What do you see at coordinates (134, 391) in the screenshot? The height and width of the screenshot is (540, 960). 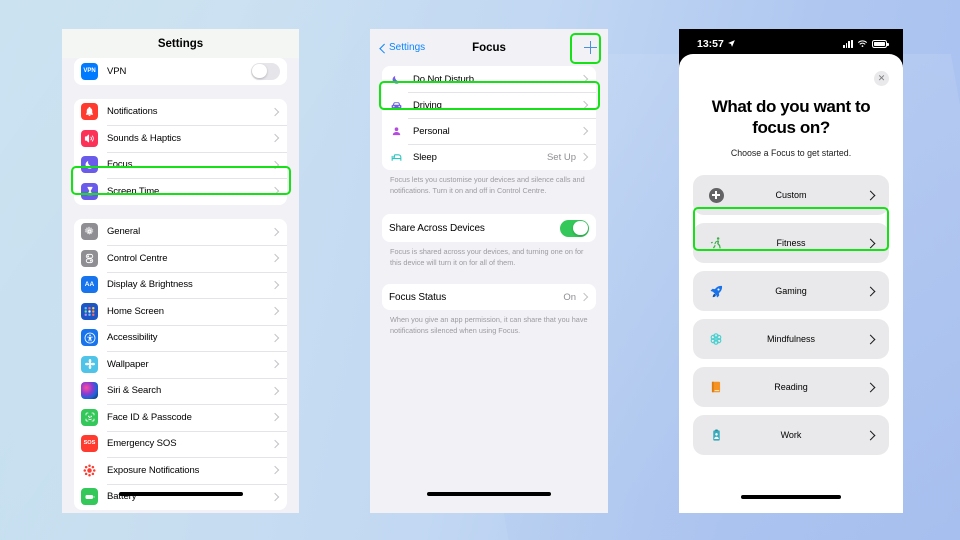 I see `row-label: Siri & Search` at bounding box center [134, 391].